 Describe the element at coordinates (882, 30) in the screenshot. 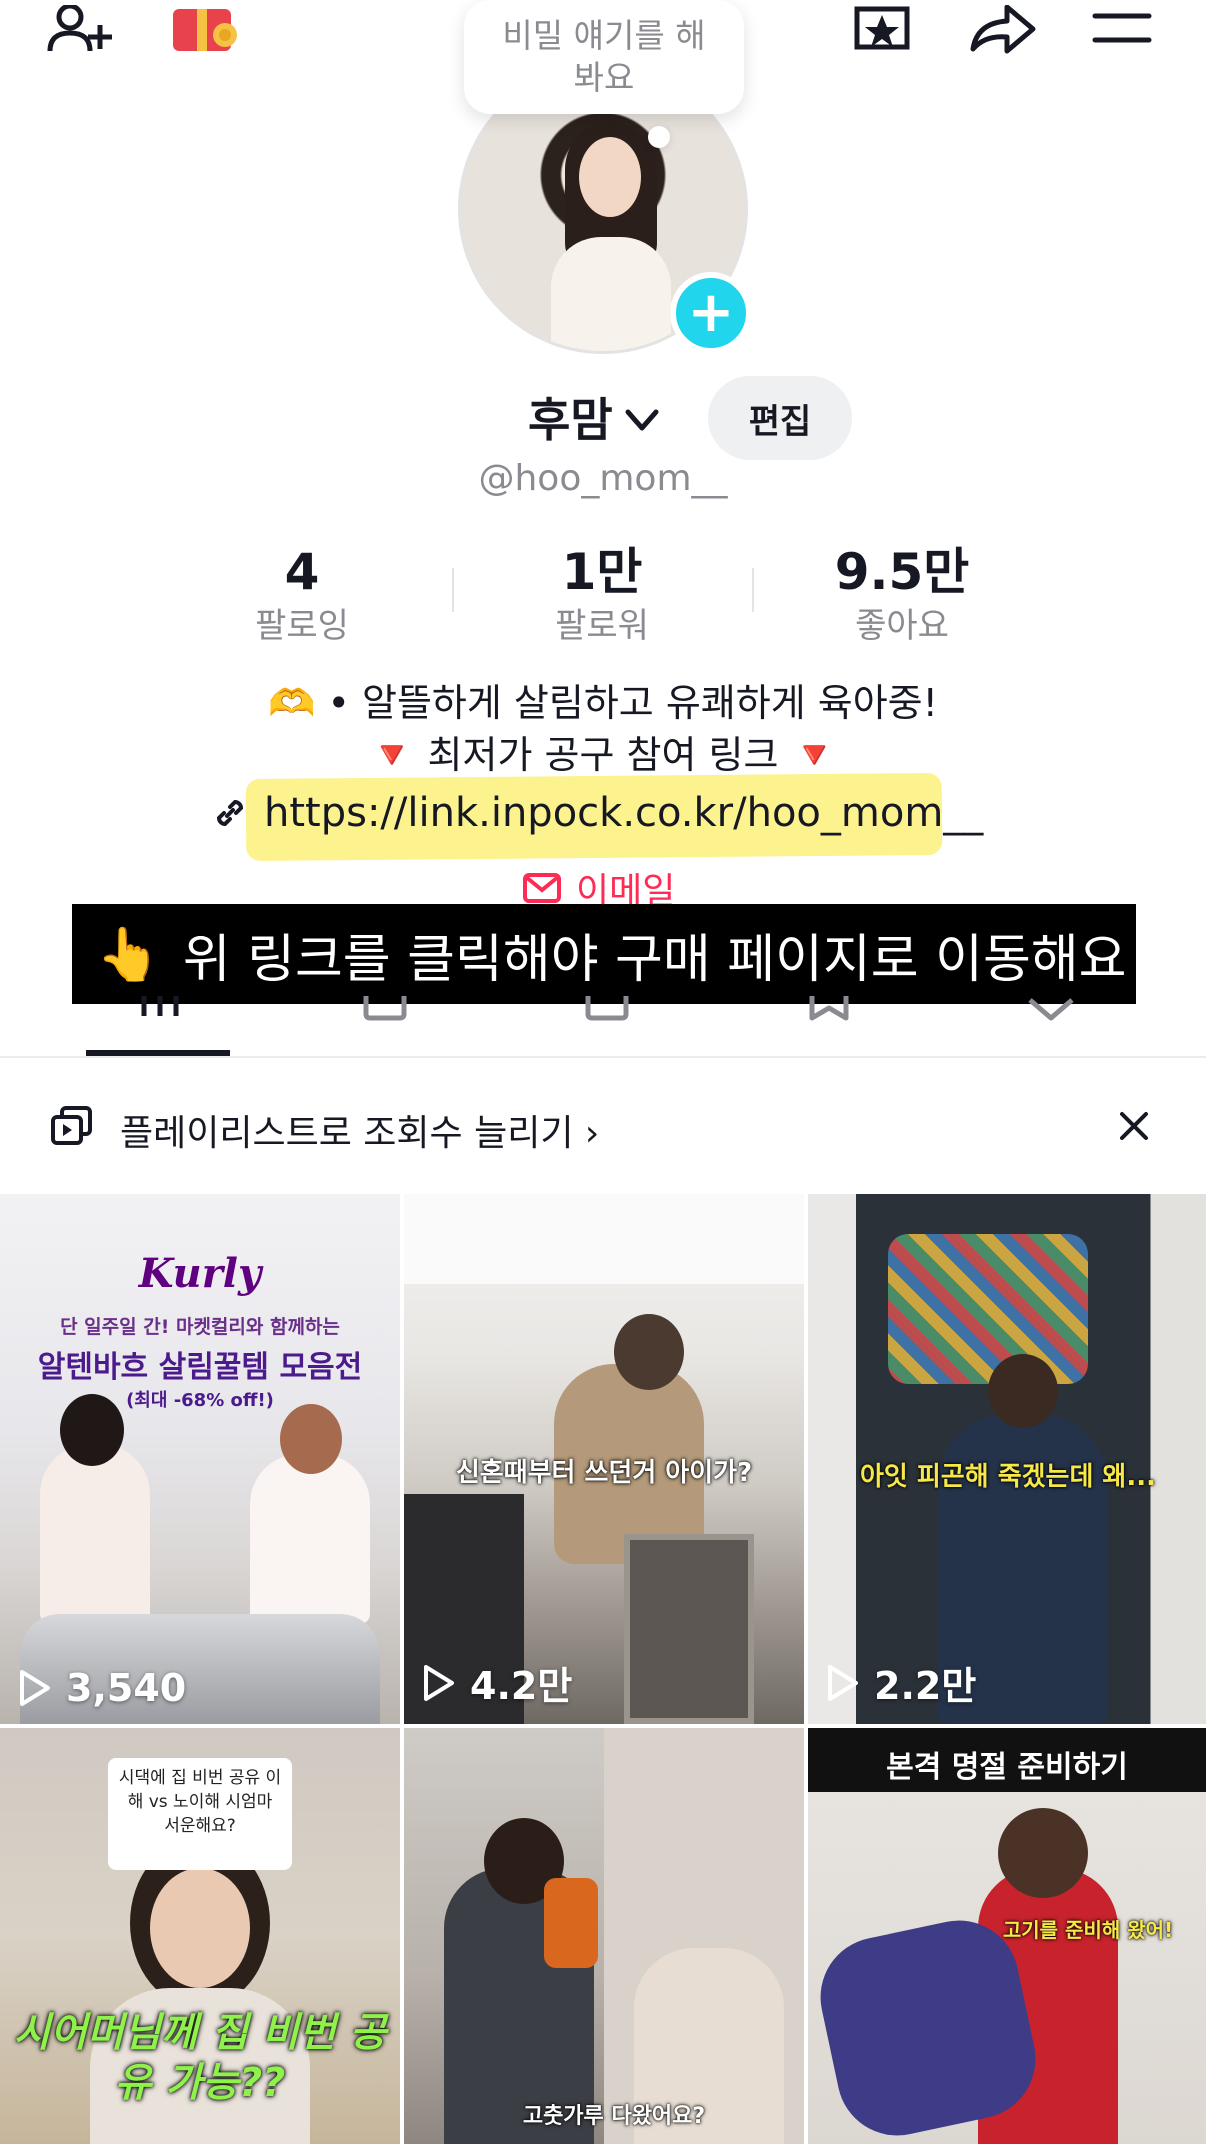

I see `favorites-icon` at that location.